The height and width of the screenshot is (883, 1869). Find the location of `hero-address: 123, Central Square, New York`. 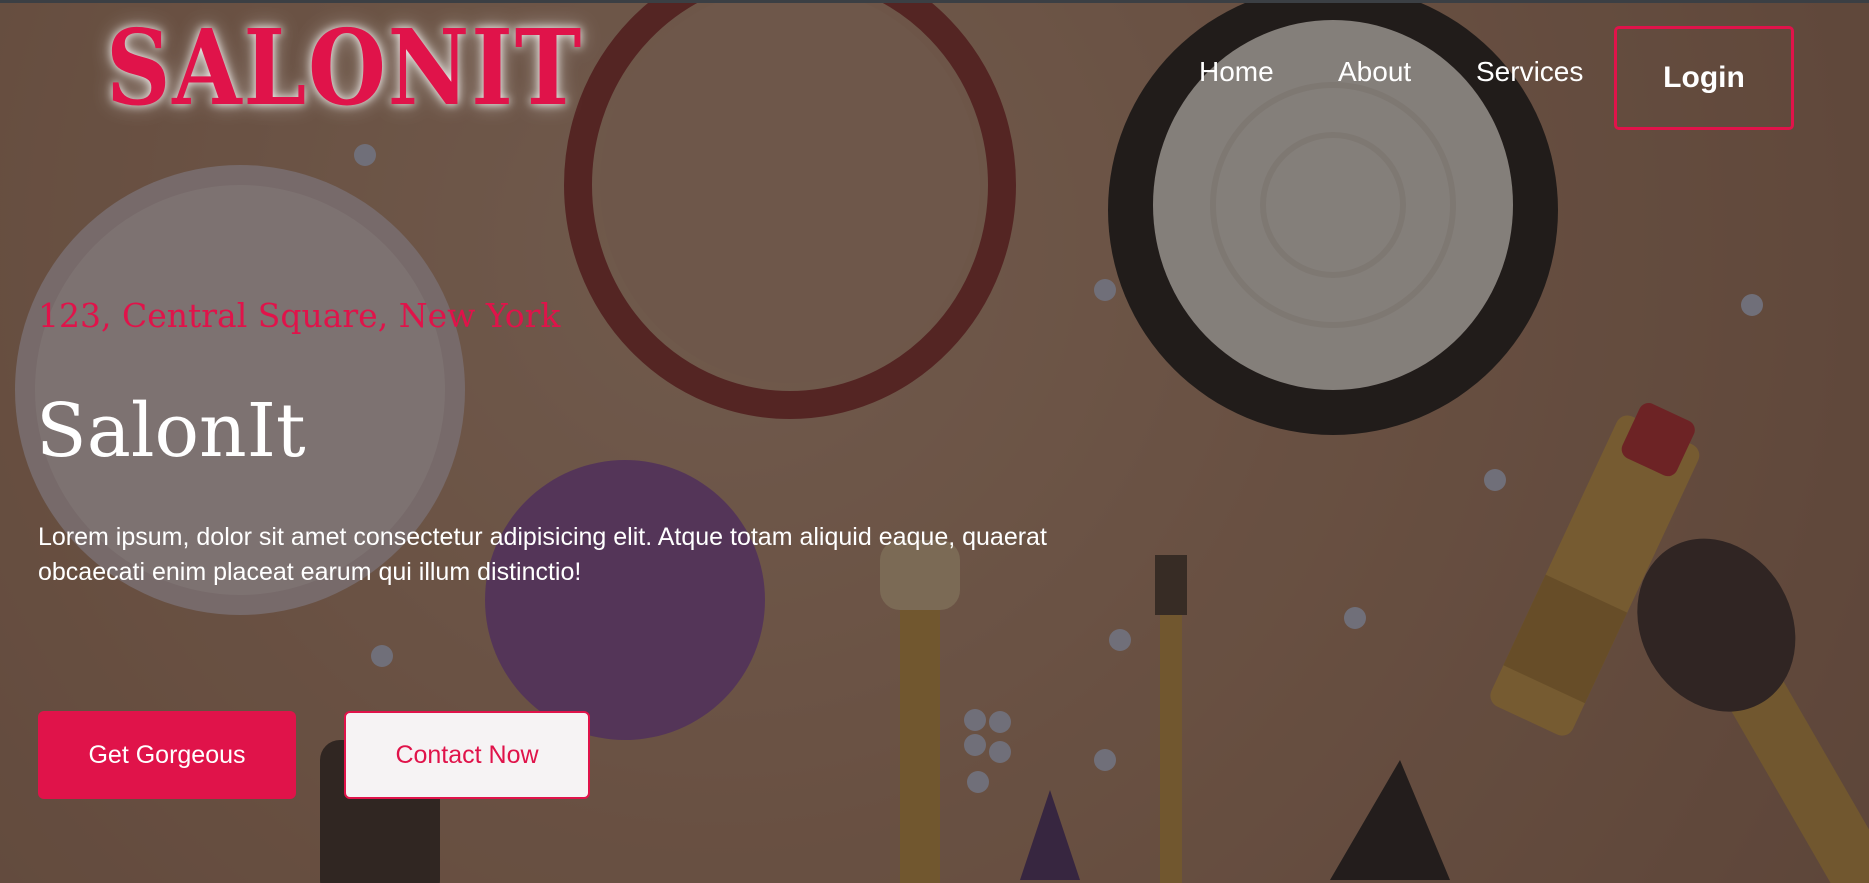

hero-address: 123, Central Square, New York is located at coordinates (299, 315).